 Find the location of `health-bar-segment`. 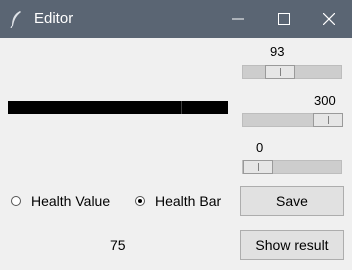

health-bar-segment is located at coordinates (181, 107).